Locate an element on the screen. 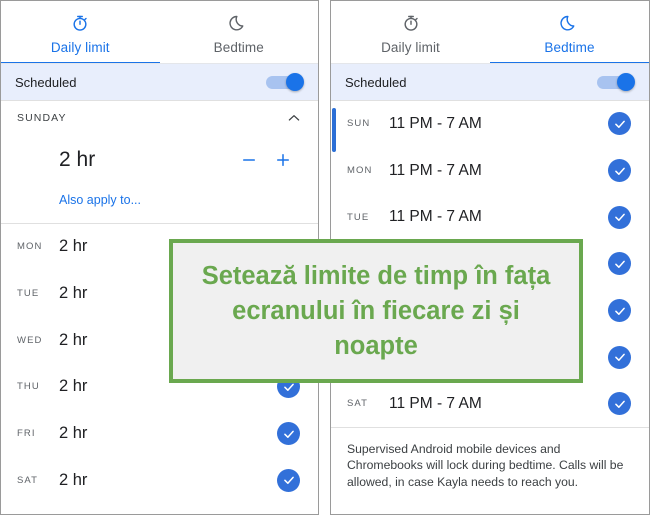 This screenshot has width=650, height=515. increase-button is located at coordinates (283, 160).